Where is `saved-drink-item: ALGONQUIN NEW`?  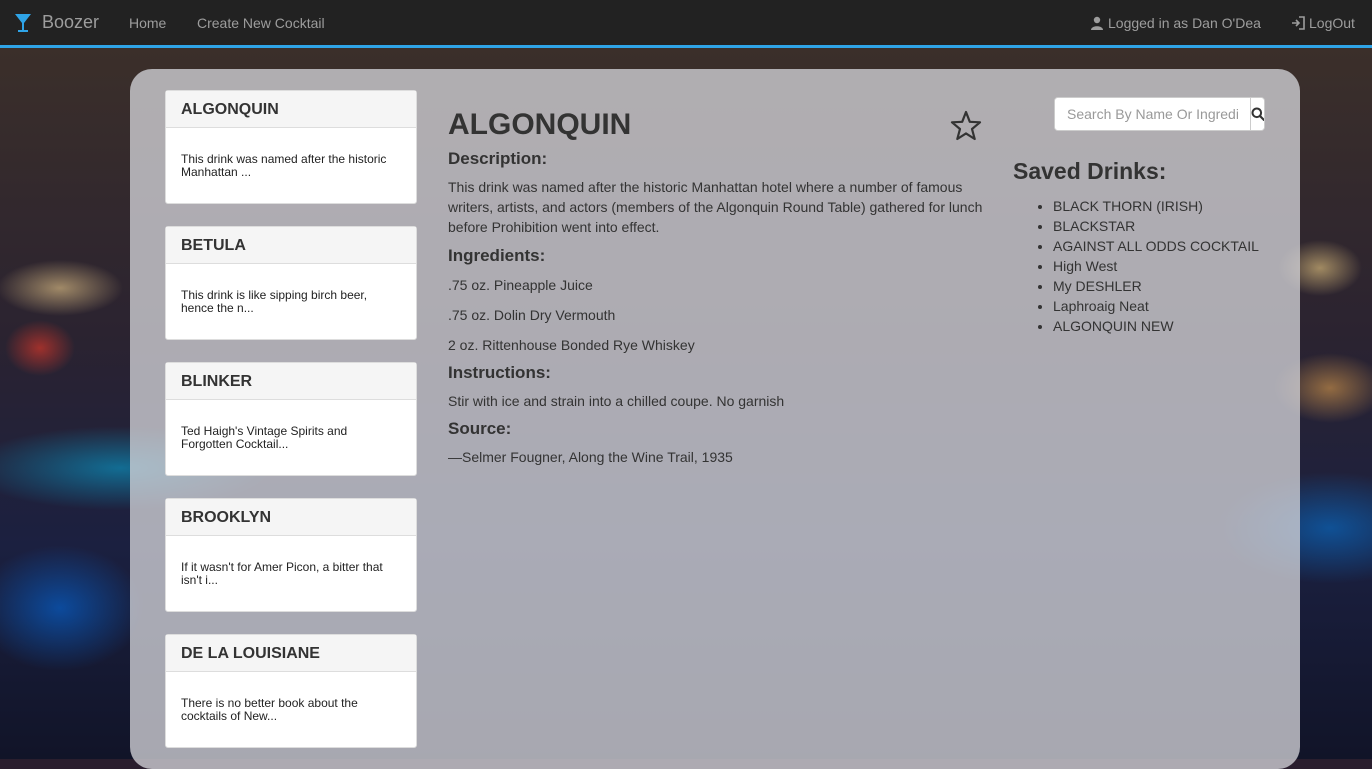
saved-drink-item: ALGONQUIN NEW is located at coordinates (1156, 326).